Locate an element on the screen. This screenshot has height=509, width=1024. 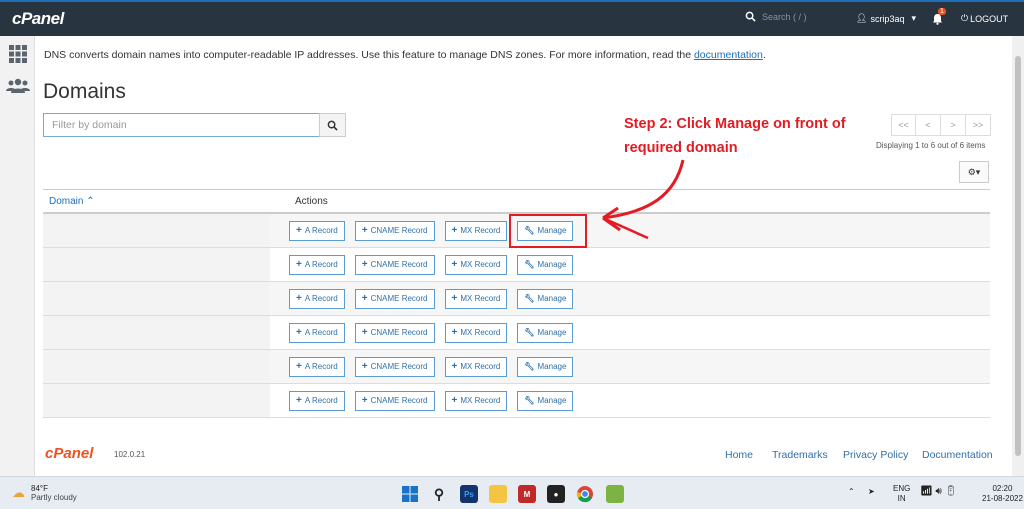
filter-input: Filter by domain is located at coordinates (181, 125).